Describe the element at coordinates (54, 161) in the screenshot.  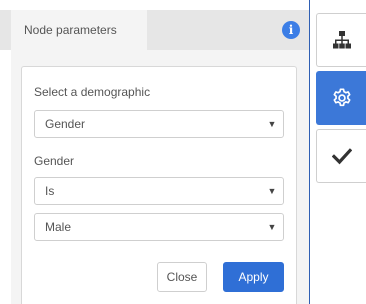
I see `condition-label: Gender` at that location.